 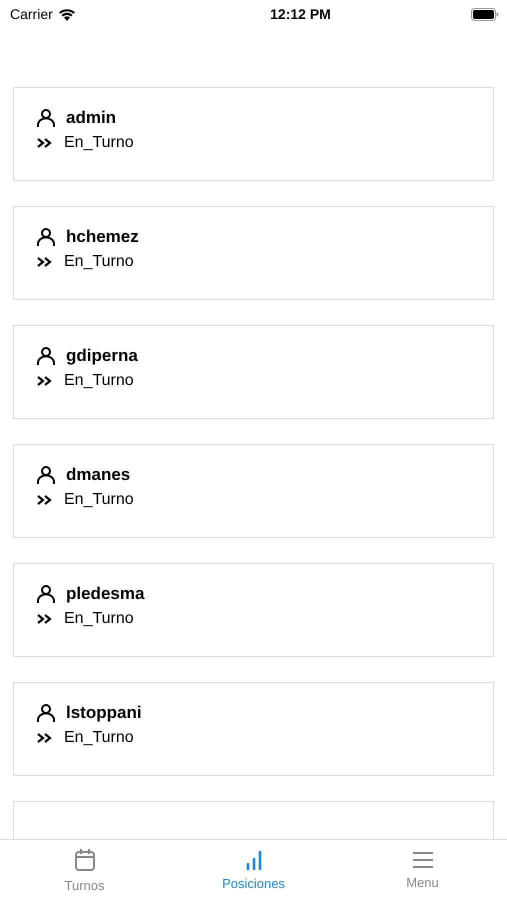 I want to click on menu-icon, so click(x=423, y=859).